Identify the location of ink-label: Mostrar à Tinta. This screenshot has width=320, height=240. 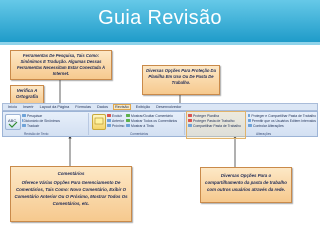
(142, 125).